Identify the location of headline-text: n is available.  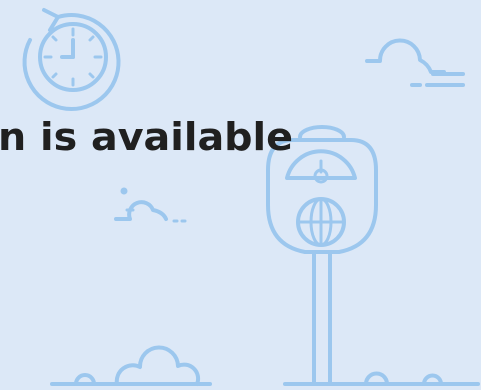
(146, 137).